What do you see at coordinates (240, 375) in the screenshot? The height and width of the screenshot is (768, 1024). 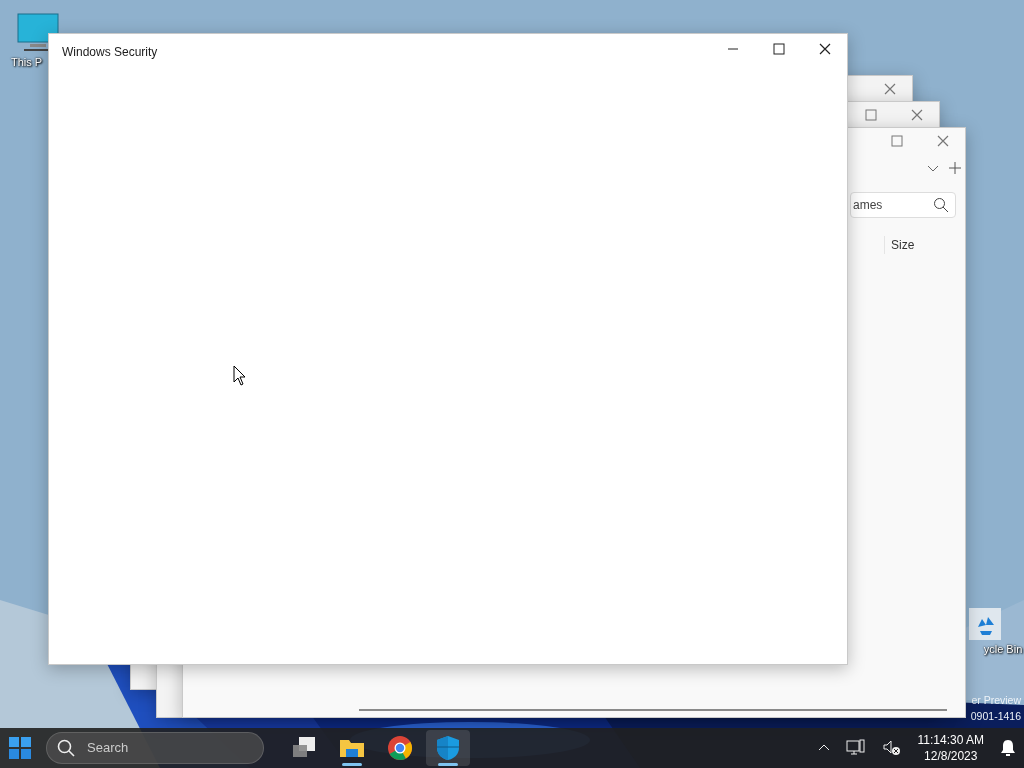 I see `cursor-icon` at bounding box center [240, 375].